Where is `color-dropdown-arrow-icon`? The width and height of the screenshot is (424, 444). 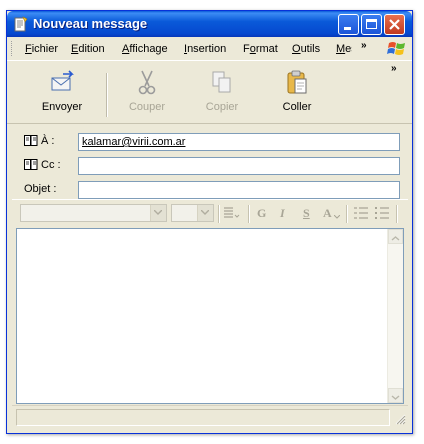
color-dropdown-arrow-icon is located at coordinates (337, 217).